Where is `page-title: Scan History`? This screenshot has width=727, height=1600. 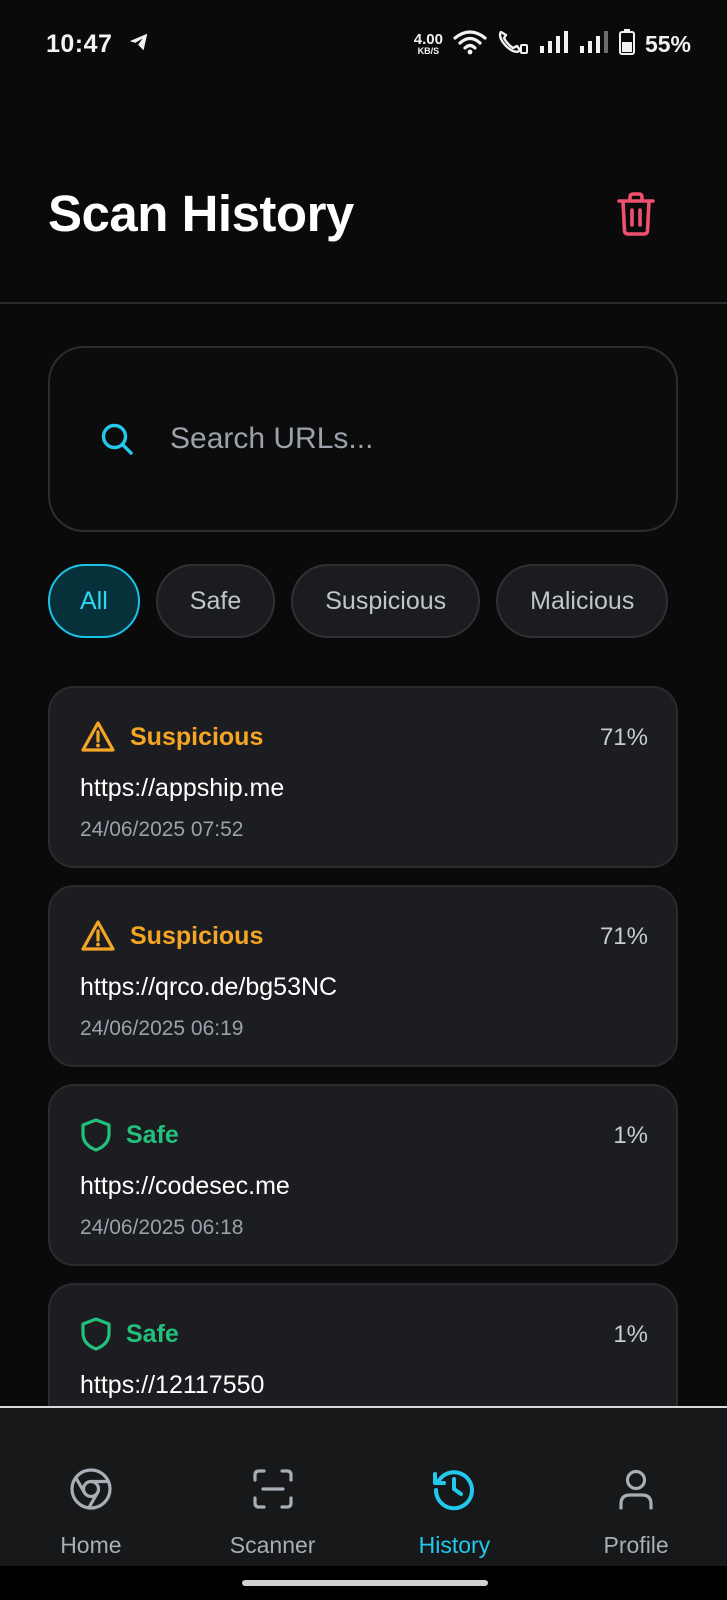
page-title: Scan History is located at coordinates (201, 213).